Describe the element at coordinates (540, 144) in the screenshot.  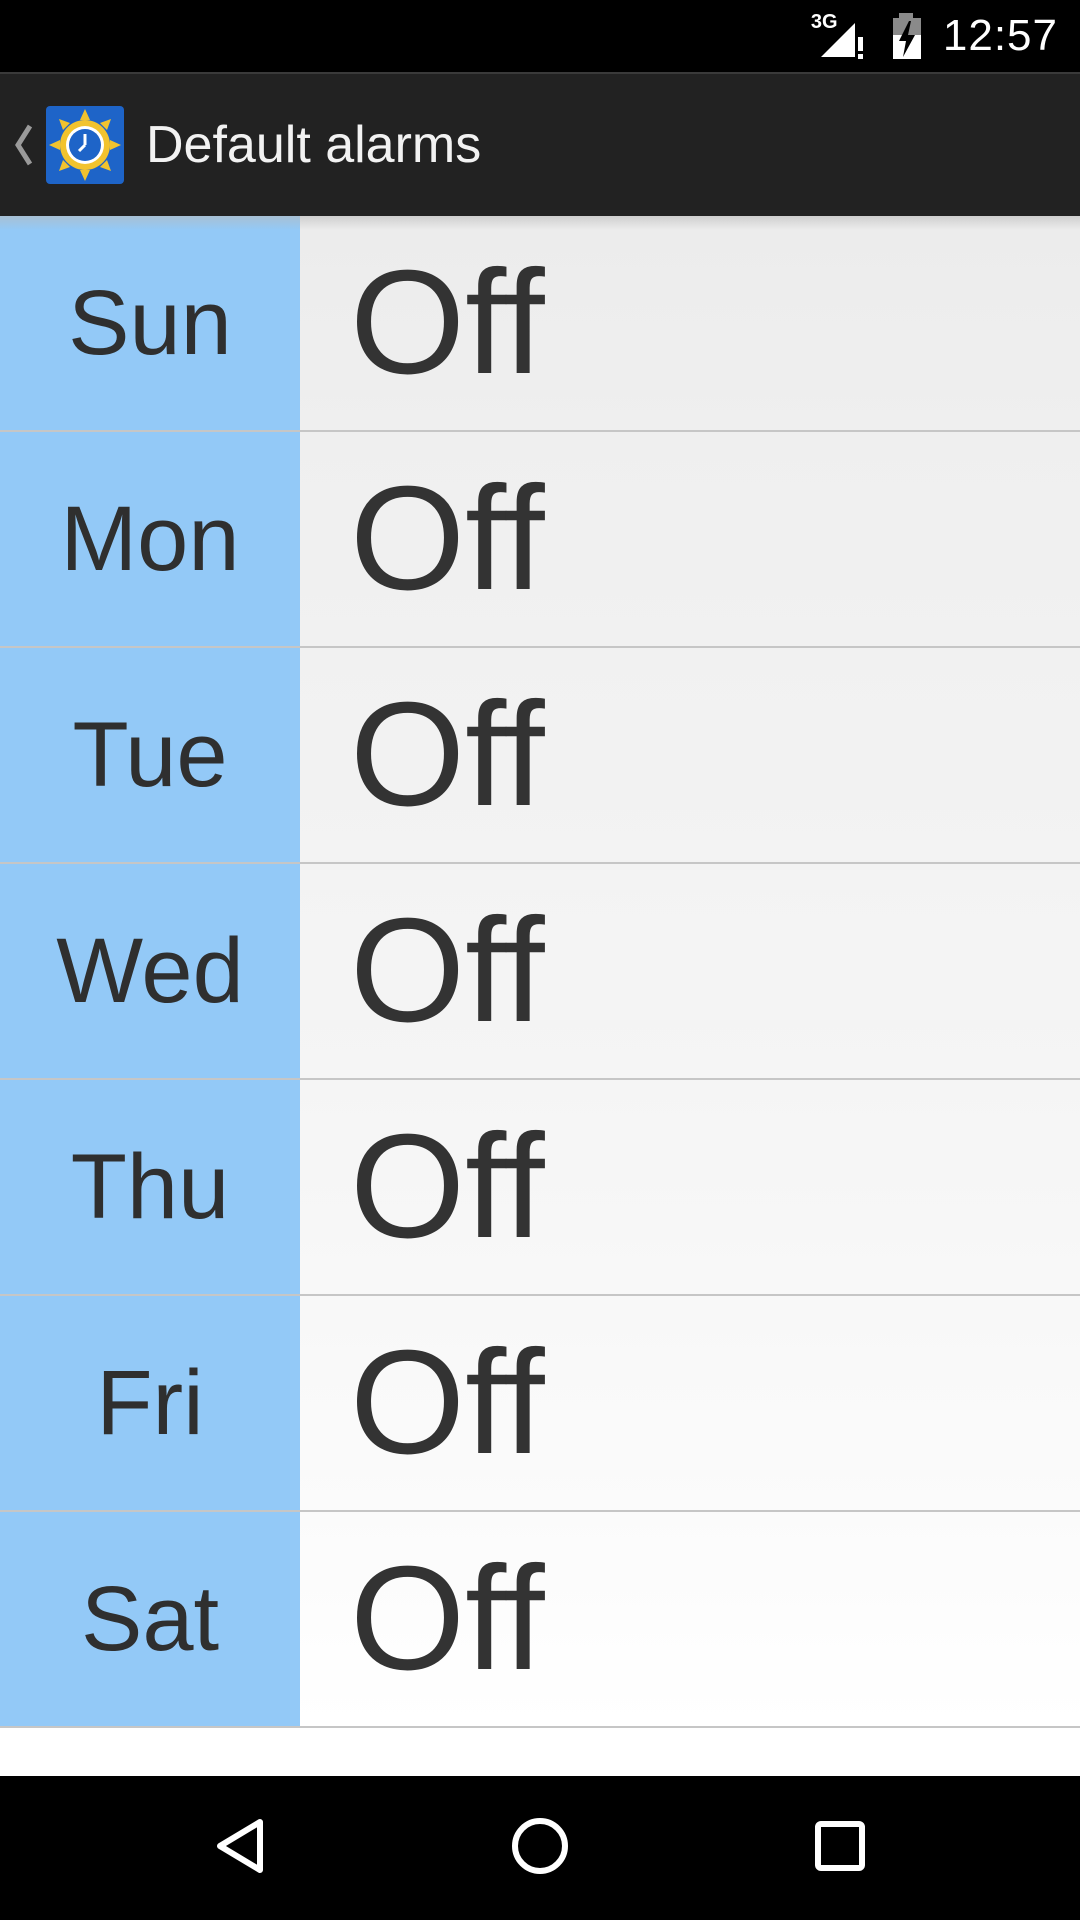
I see `action-bar: Default alarms` at that location.